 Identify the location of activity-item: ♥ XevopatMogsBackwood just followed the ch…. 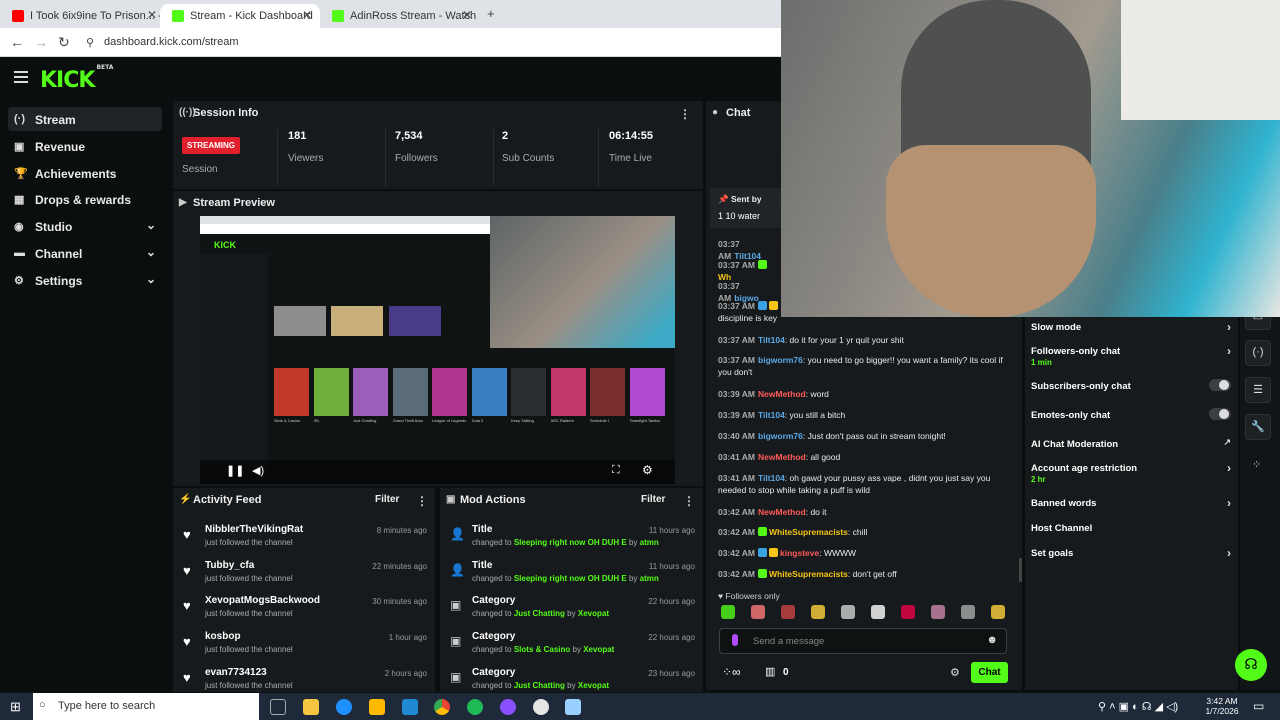
(308, 609).